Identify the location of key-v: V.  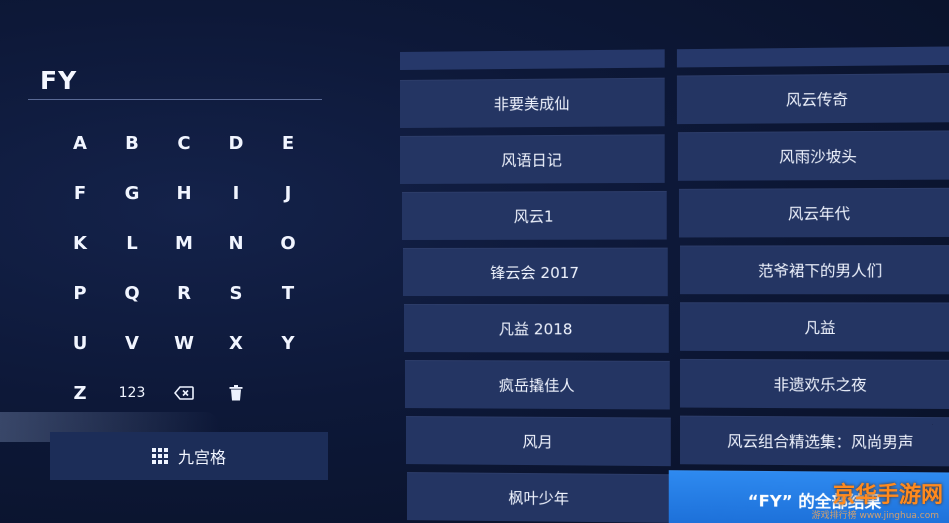
(132, 343).